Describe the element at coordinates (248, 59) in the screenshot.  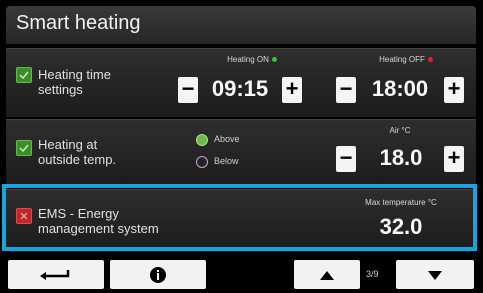
I see `heating-on-label-text: Heating ON` at that location.